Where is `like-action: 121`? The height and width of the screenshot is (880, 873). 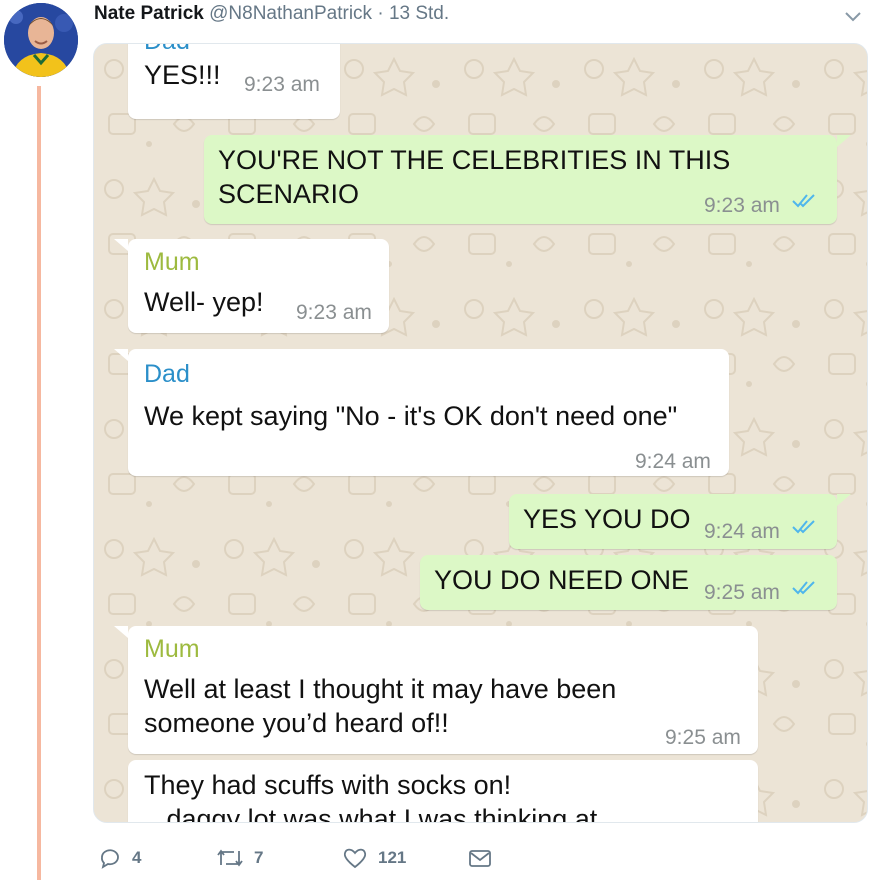 like-action: 121 is located at coordinates (374, 858).